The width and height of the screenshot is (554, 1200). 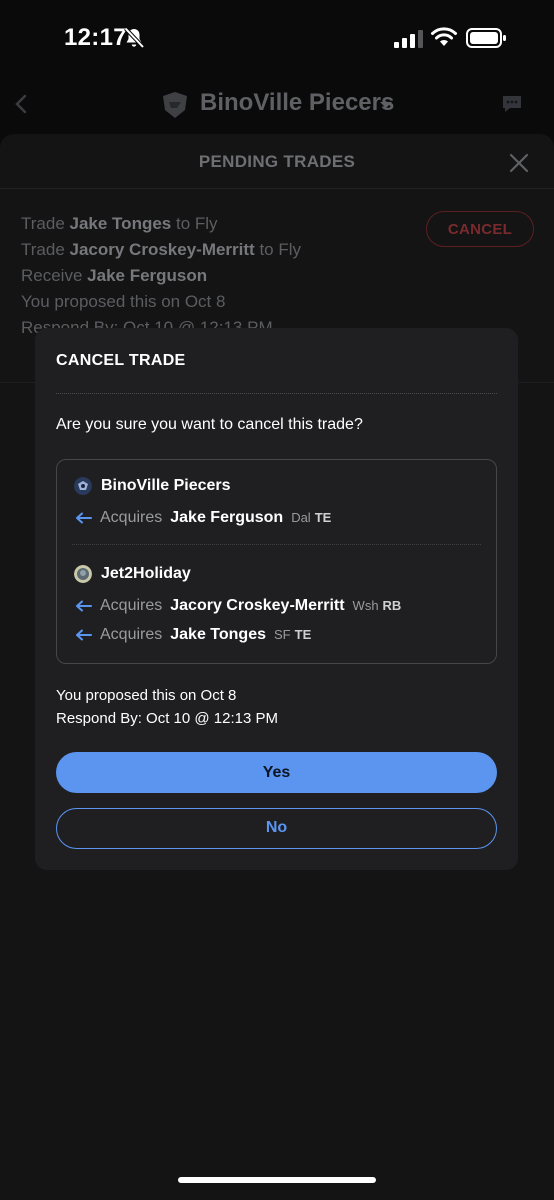 What do you see at coordinates (123, 301) in the screenshot?
I see `sheet-proposed-text: You proposed this on Oct 8` at bounding box center [123, 301].